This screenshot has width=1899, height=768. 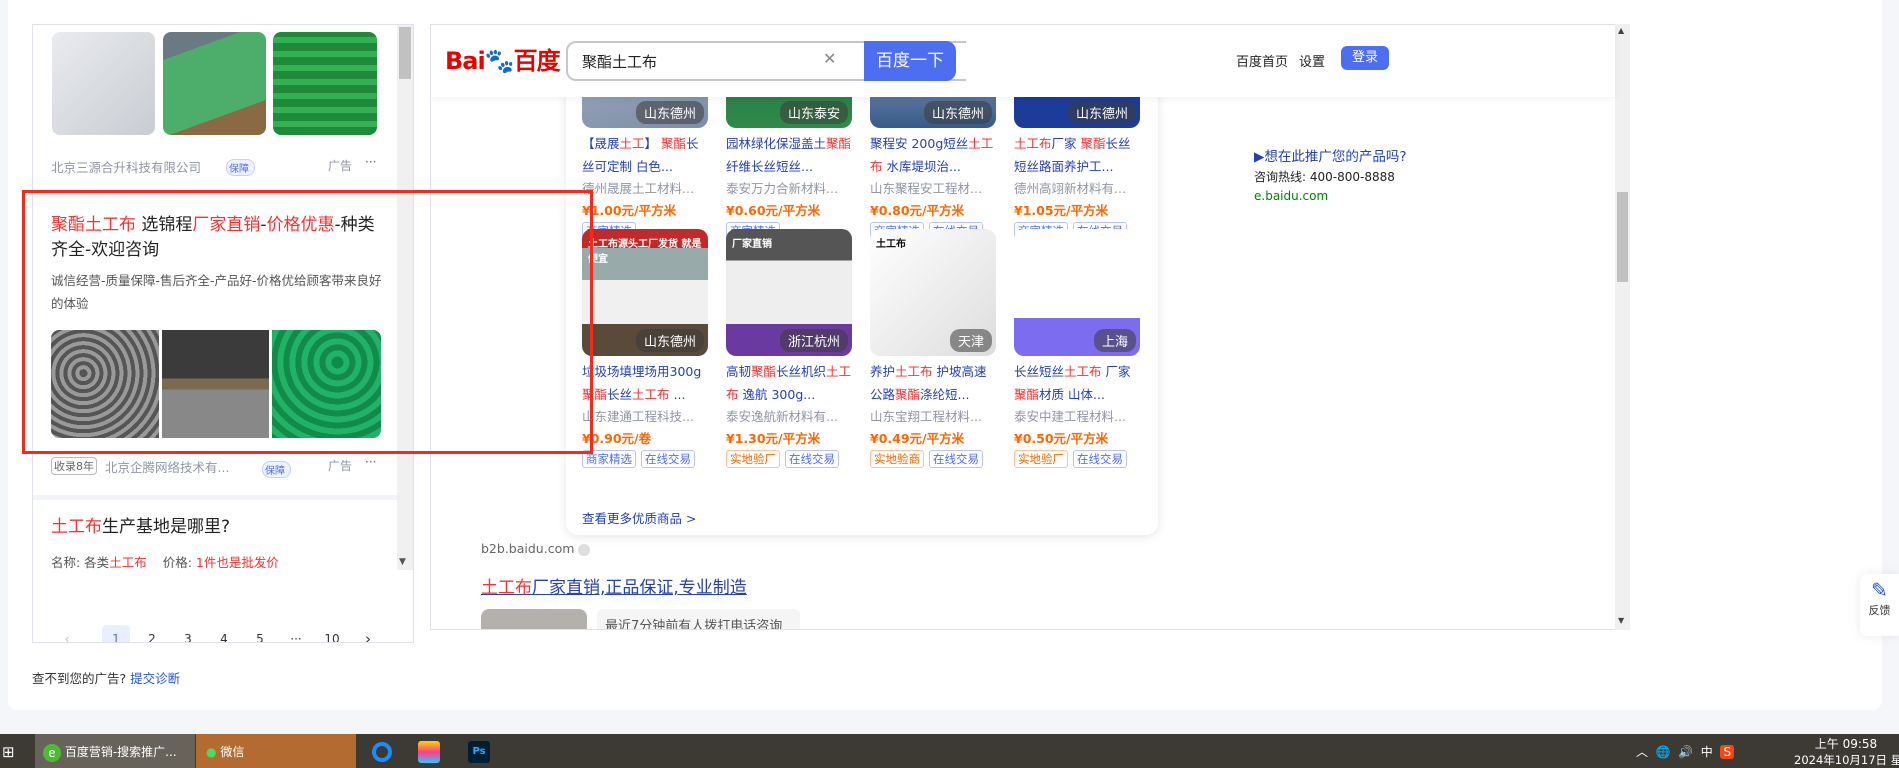 What do you see at coordinates (933, 292) in the screenshot?
I see `product-image: 土工布天津` at bounding box center [933, 292].